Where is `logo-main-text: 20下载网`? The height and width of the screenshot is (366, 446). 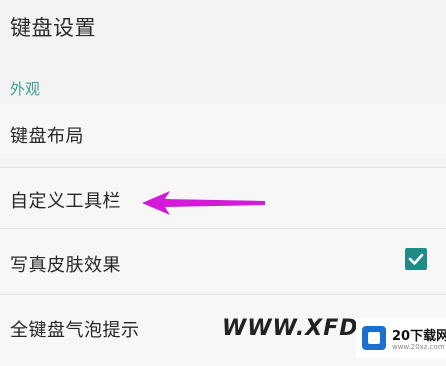
logo-main-text: 20下载网 is located at coordinates (419, 336).